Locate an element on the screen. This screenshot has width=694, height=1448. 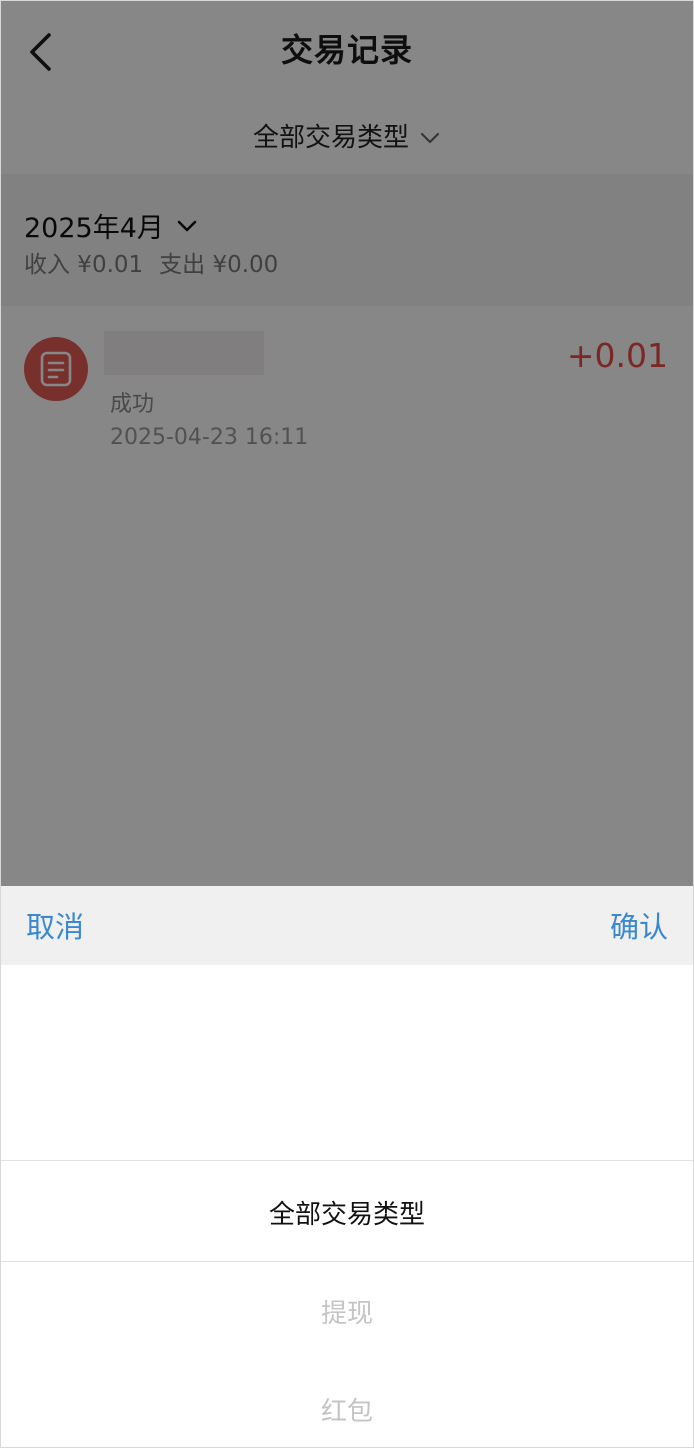
confirm-button: 确认 is located at coordinates (639, 925).